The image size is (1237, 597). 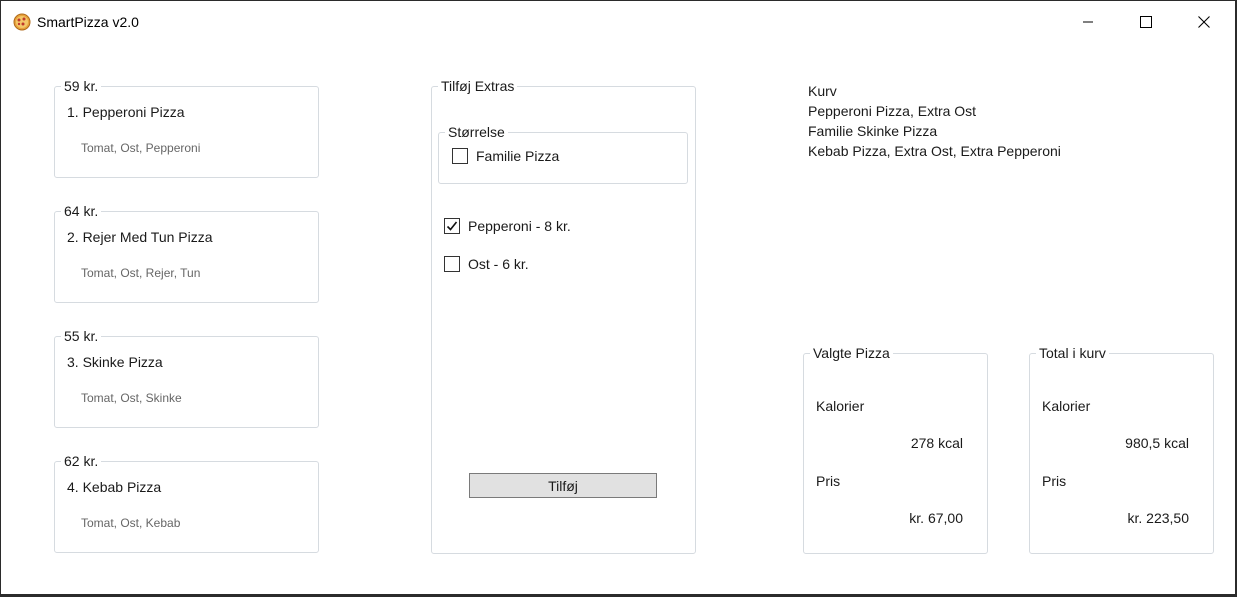 What do you see at coordinates (936, 443) in the screenshot?
I see `selected-calories-value: 278 kcal` at bounding box center [936, 443].